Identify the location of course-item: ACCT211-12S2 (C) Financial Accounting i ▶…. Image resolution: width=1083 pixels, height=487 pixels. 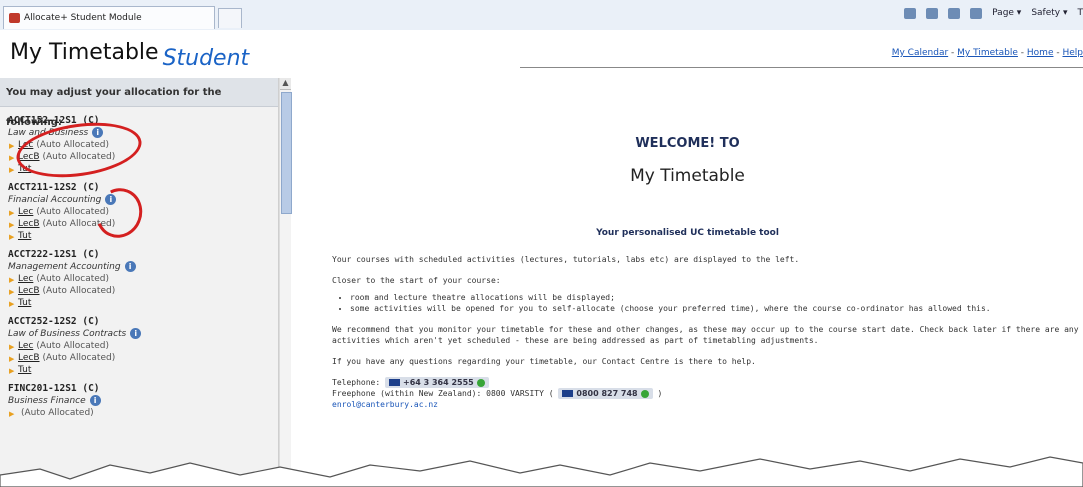
(143, 212).